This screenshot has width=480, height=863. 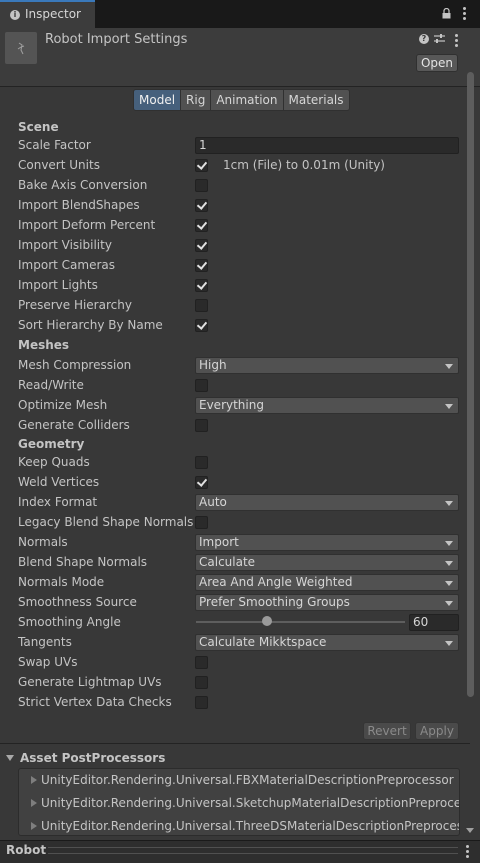 I want to click on import-lights-label: Import Lights, so click(x=58, y=285).